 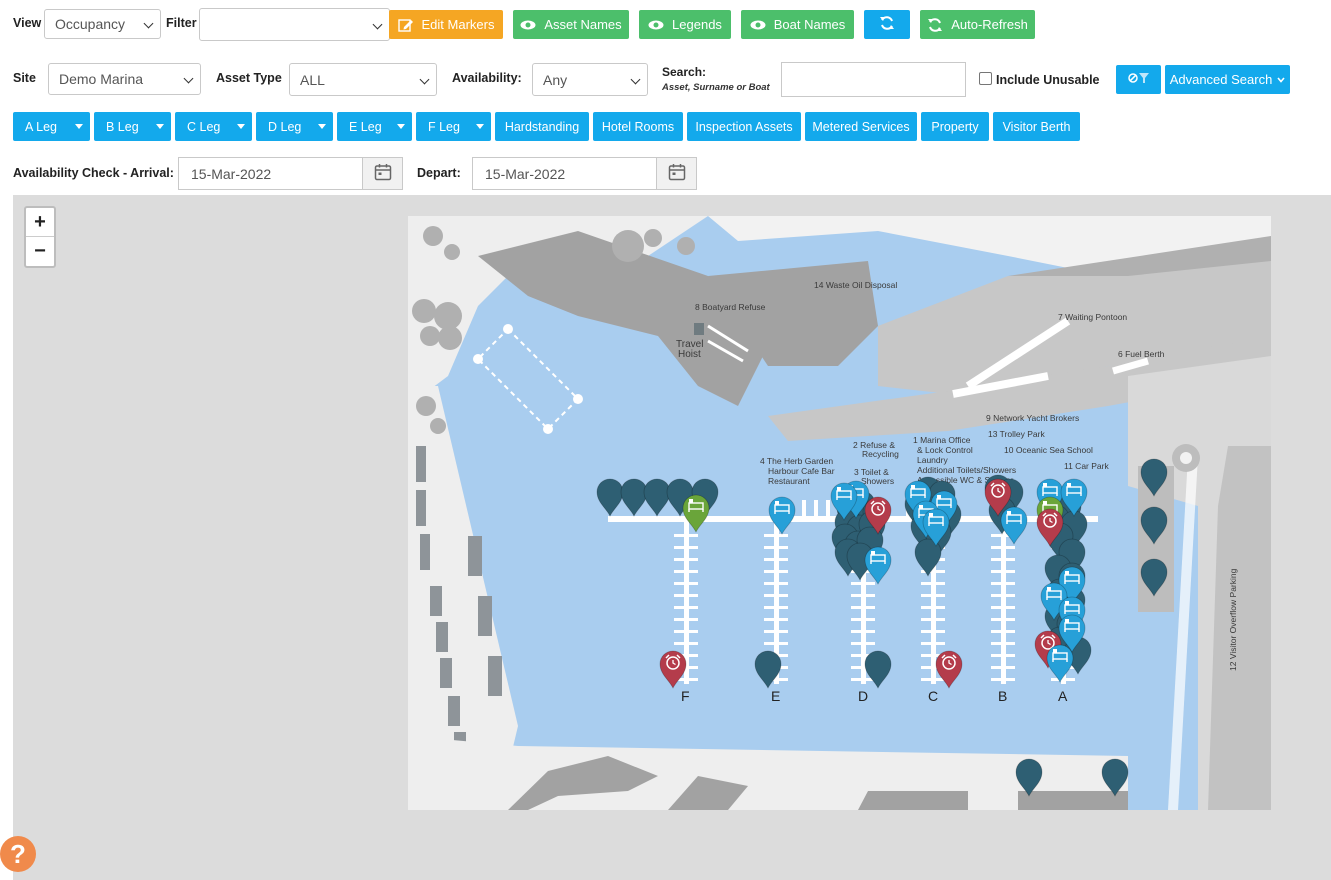 What do you see at coordinates (101, 79) in the screenshot?
I see `site-select-value: Demo Marina` at bounding box center [101, 79].